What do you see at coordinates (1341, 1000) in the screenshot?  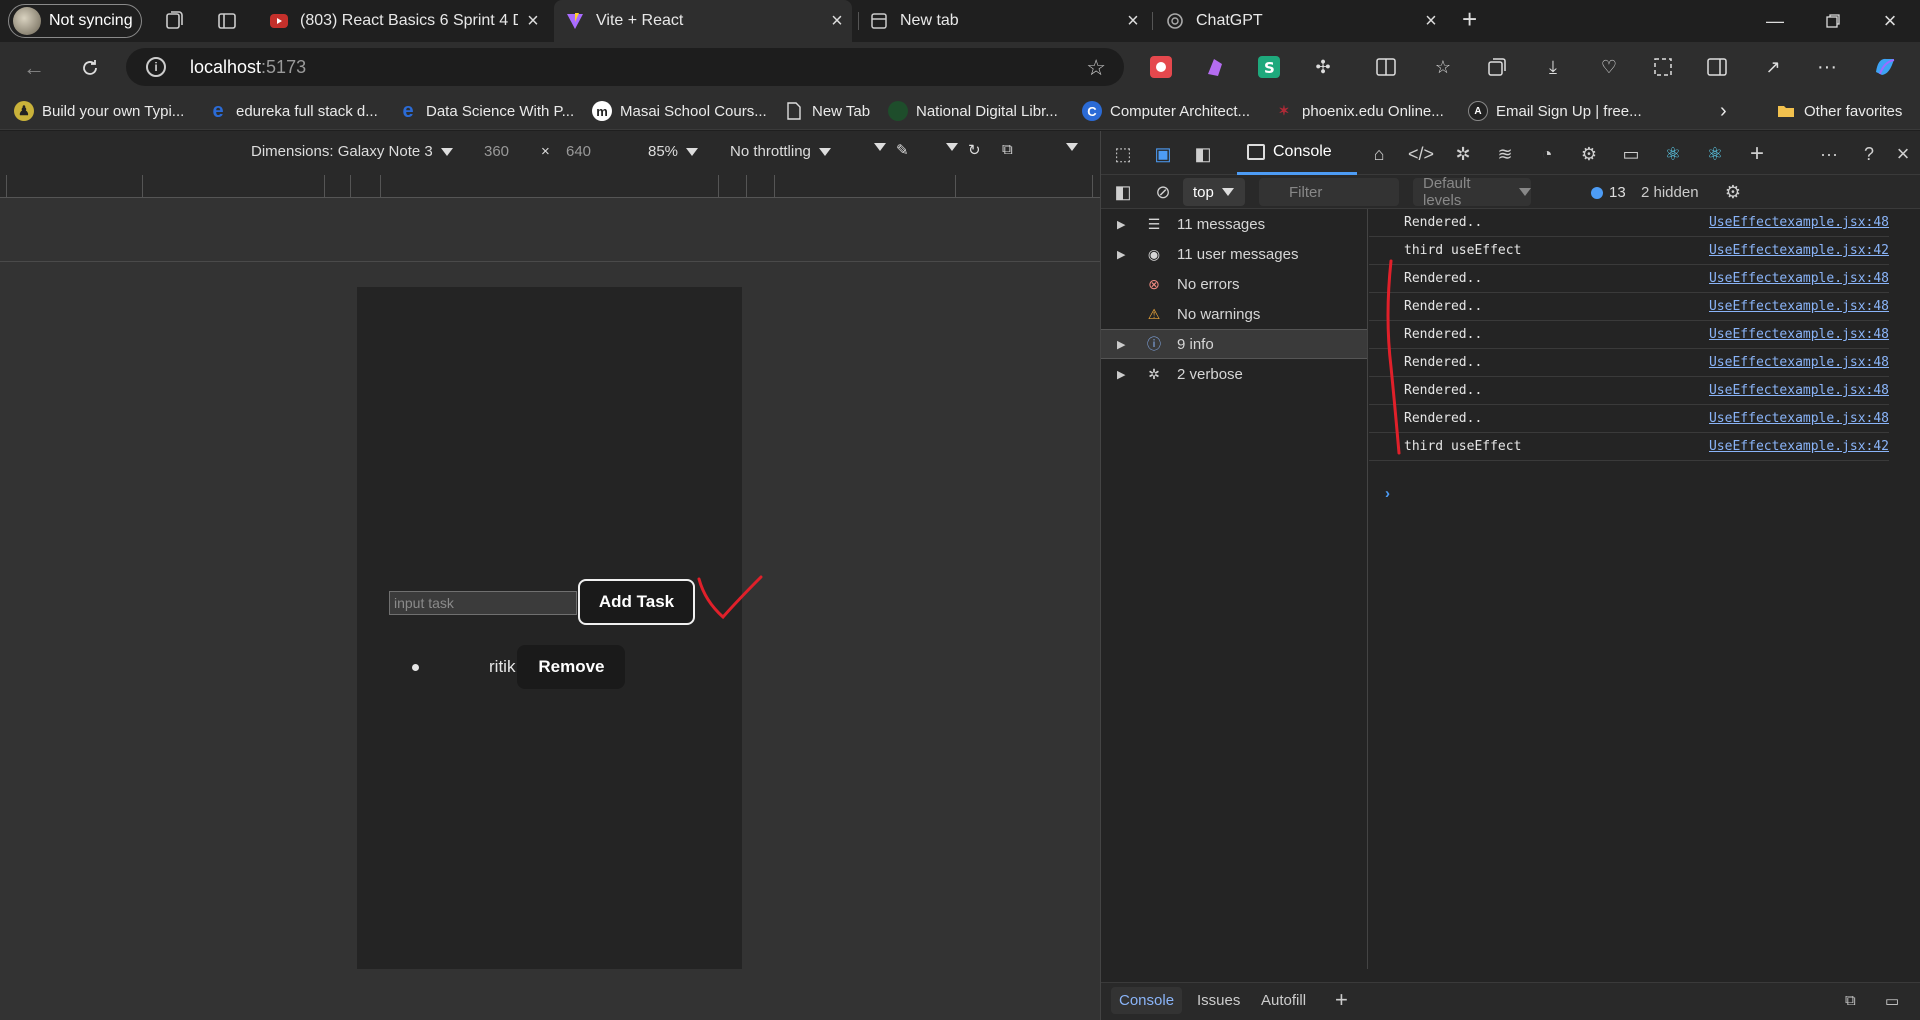 I see `add-drawer-tab-plus-icon: +` at bounding box center [1341, 1000].